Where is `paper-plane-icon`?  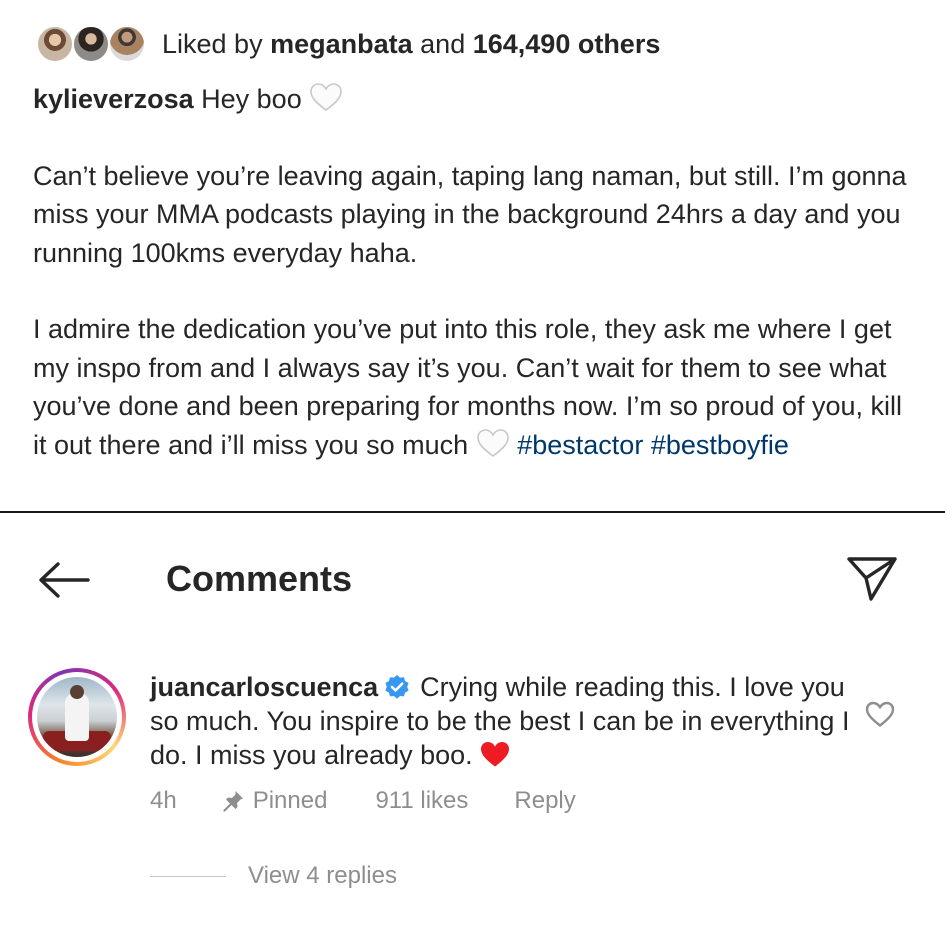
paper-plane-icon is located at coordinates (872, 579).